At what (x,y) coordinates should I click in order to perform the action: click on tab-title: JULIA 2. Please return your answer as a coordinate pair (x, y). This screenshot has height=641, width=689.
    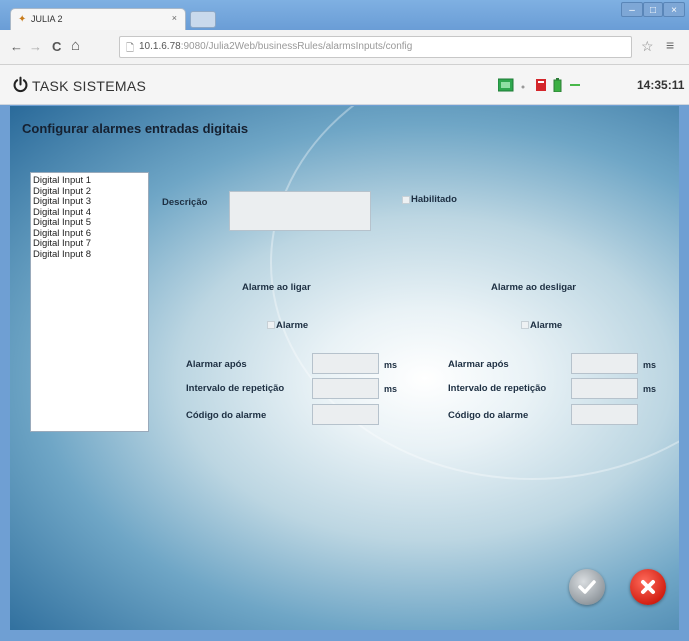
    Looking at the image, I should click on (47, 19).